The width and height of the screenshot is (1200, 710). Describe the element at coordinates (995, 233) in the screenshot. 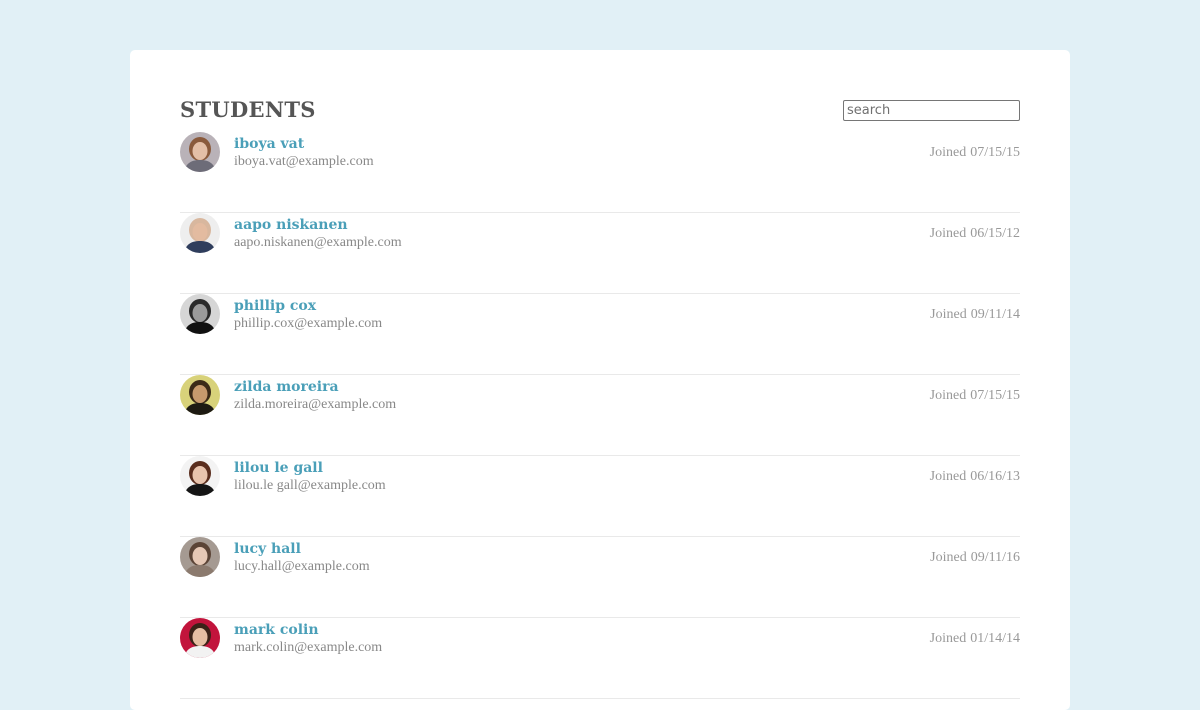

I see `joined-date-value: 06/15/12` at that location.